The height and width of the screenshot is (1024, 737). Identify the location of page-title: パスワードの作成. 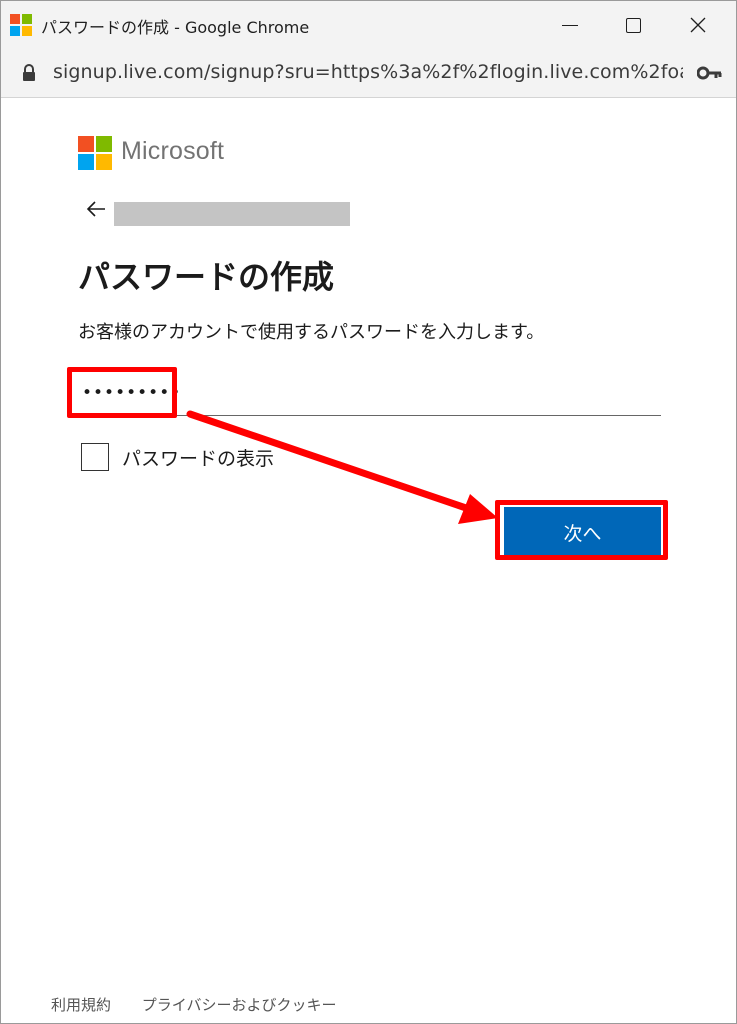
(206, 277).